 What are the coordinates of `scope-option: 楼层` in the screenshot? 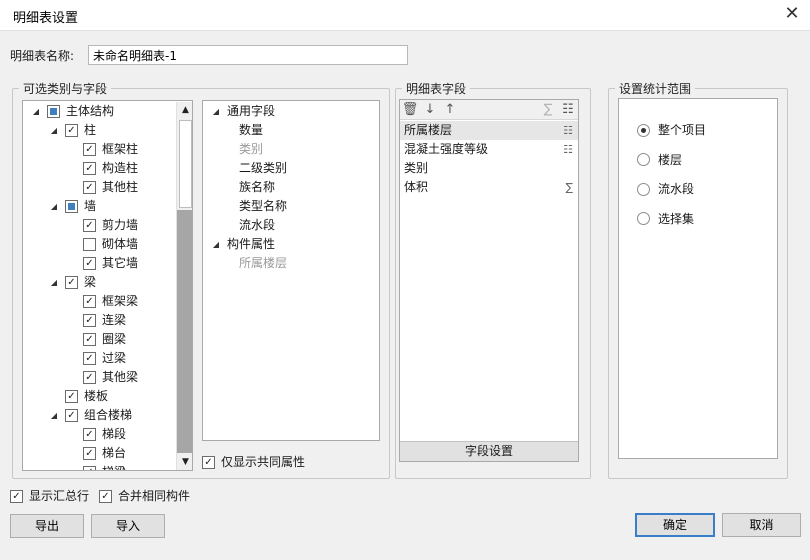 It's located at (659, 160).